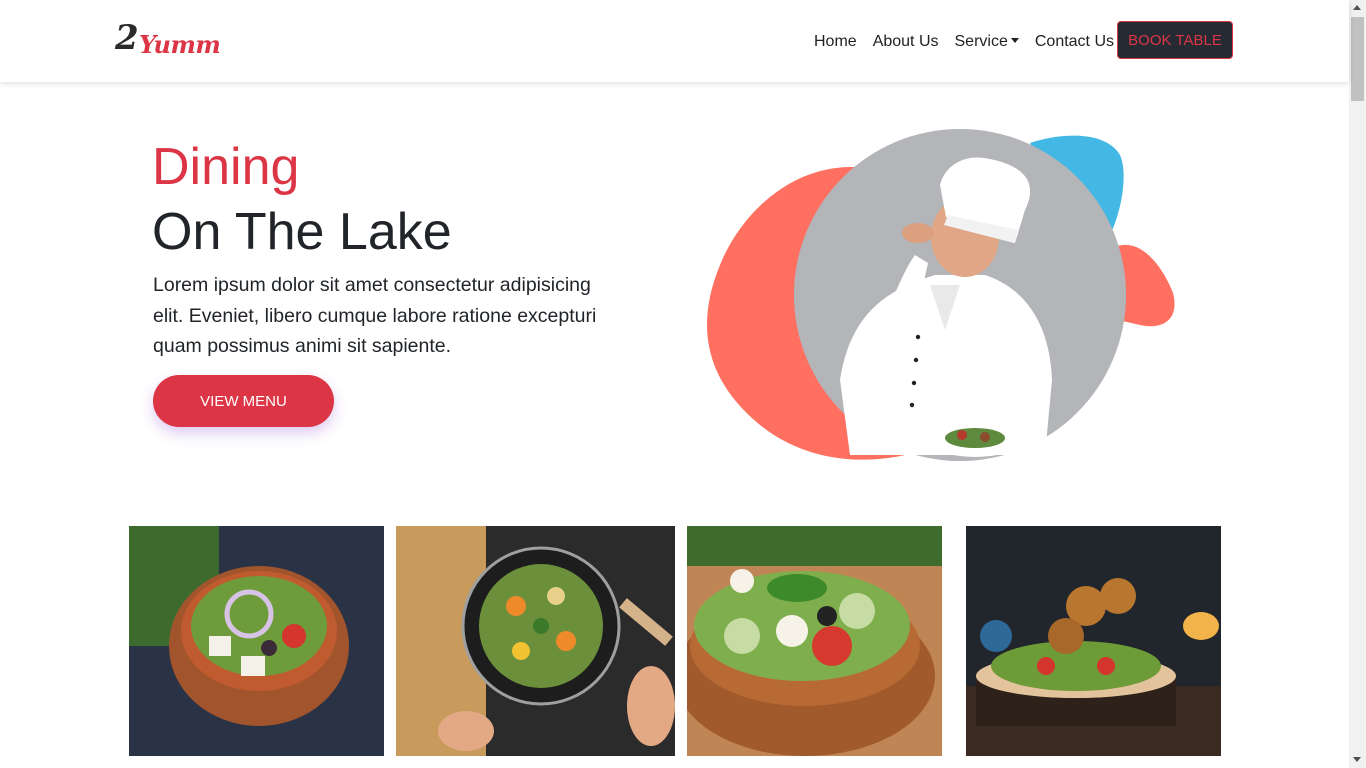 This screenshot has height=768, width=1366. What do you see at coordinates (981, 41) in the screenshot?
I see `nav-service-label: Service` at bounding box center [981, 41].